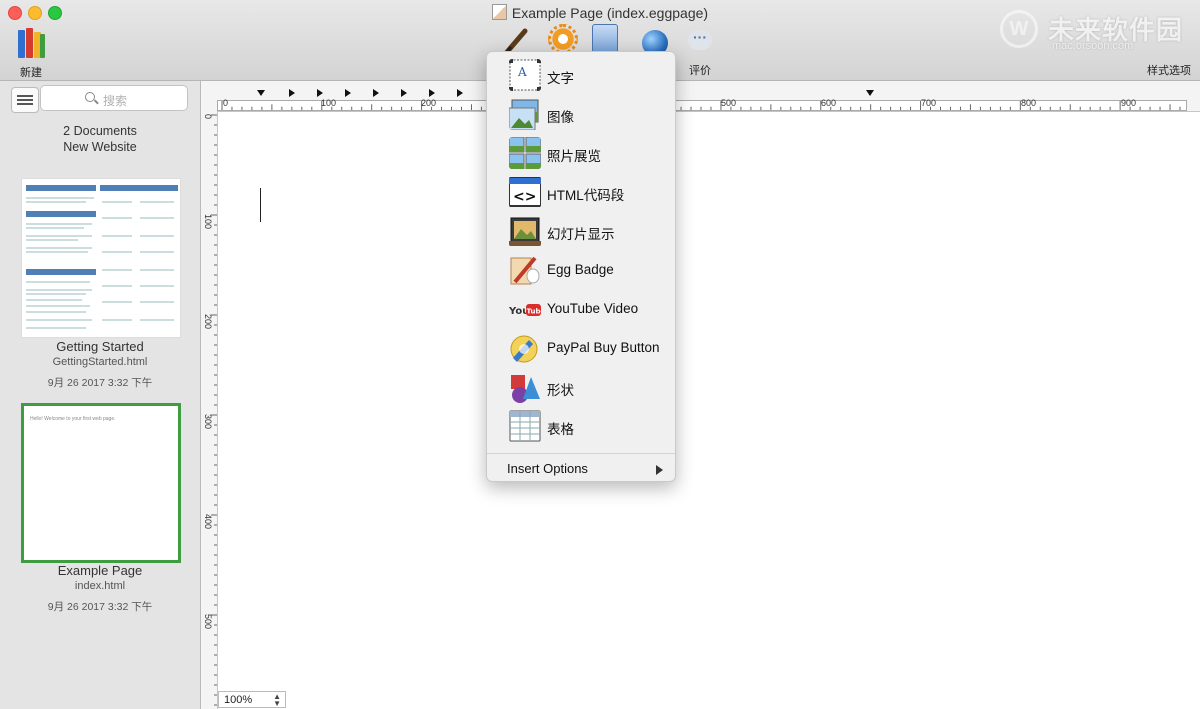 The width and height of the screenshot is (1200, 709). Describe the element at coordinates (525, 153) in the screenshot. I see `photo-gallery-icon` at that location.